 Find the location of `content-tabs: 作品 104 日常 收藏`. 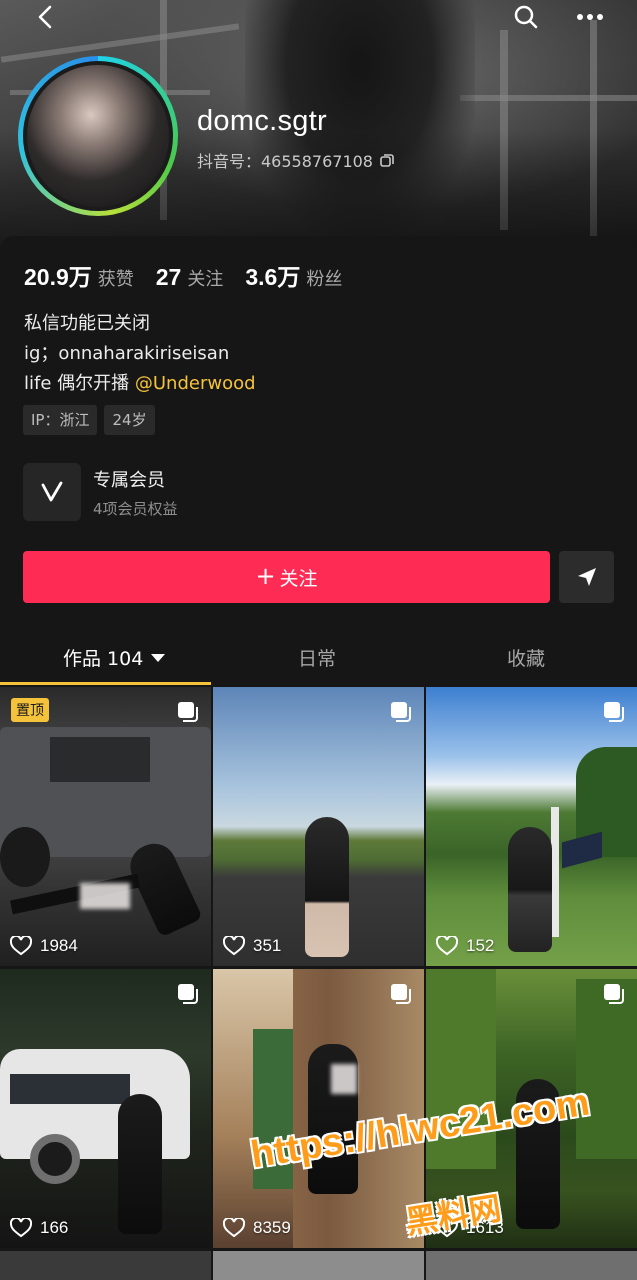

content-tabs: 作品 104 日常 收藏 is located at coordinates (318, 657).